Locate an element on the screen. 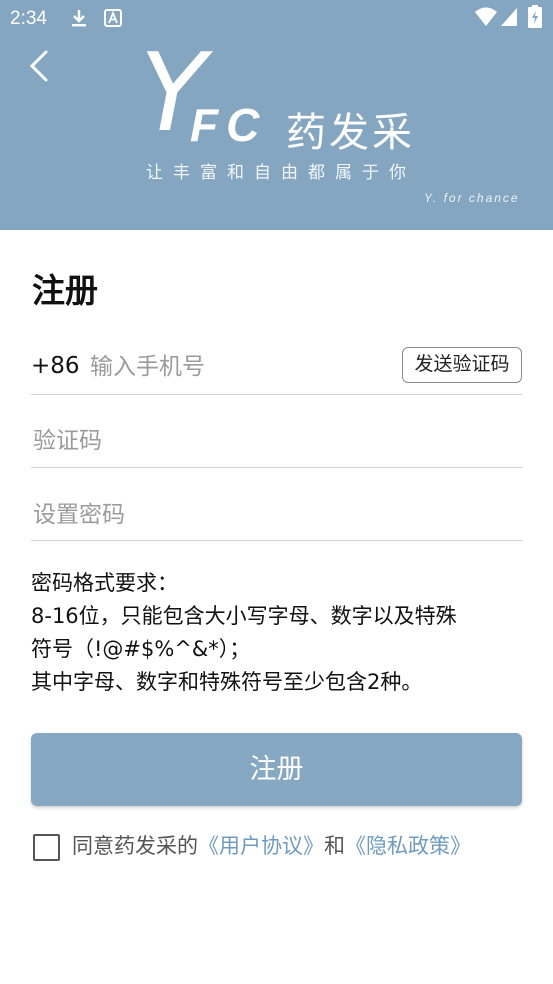 The width and height of the screenshot is (553, 984). logo-fc: FC is located at coordinates (229, 125).